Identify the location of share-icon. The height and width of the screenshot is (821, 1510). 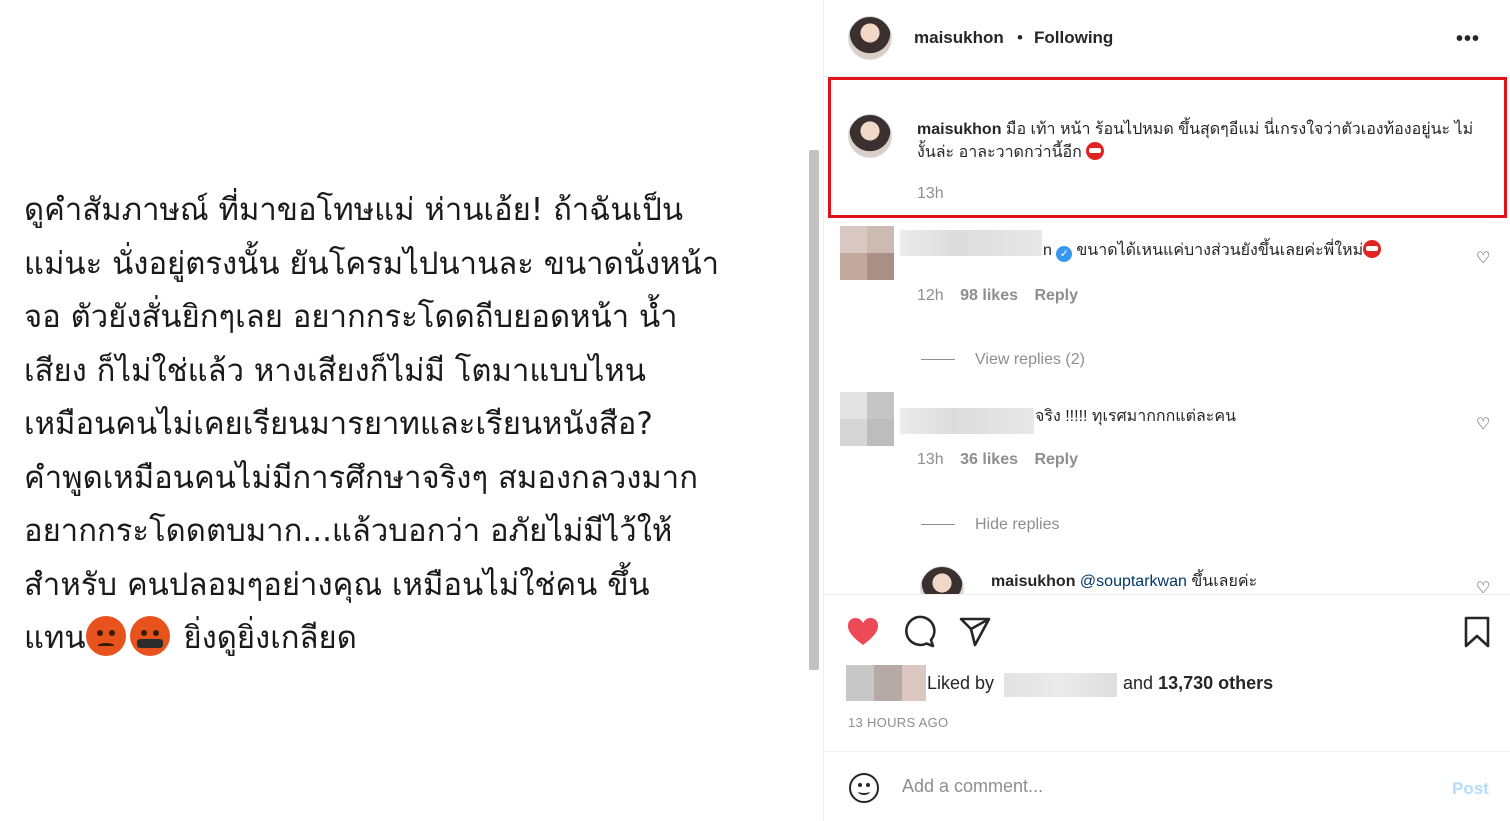
(975, 632).